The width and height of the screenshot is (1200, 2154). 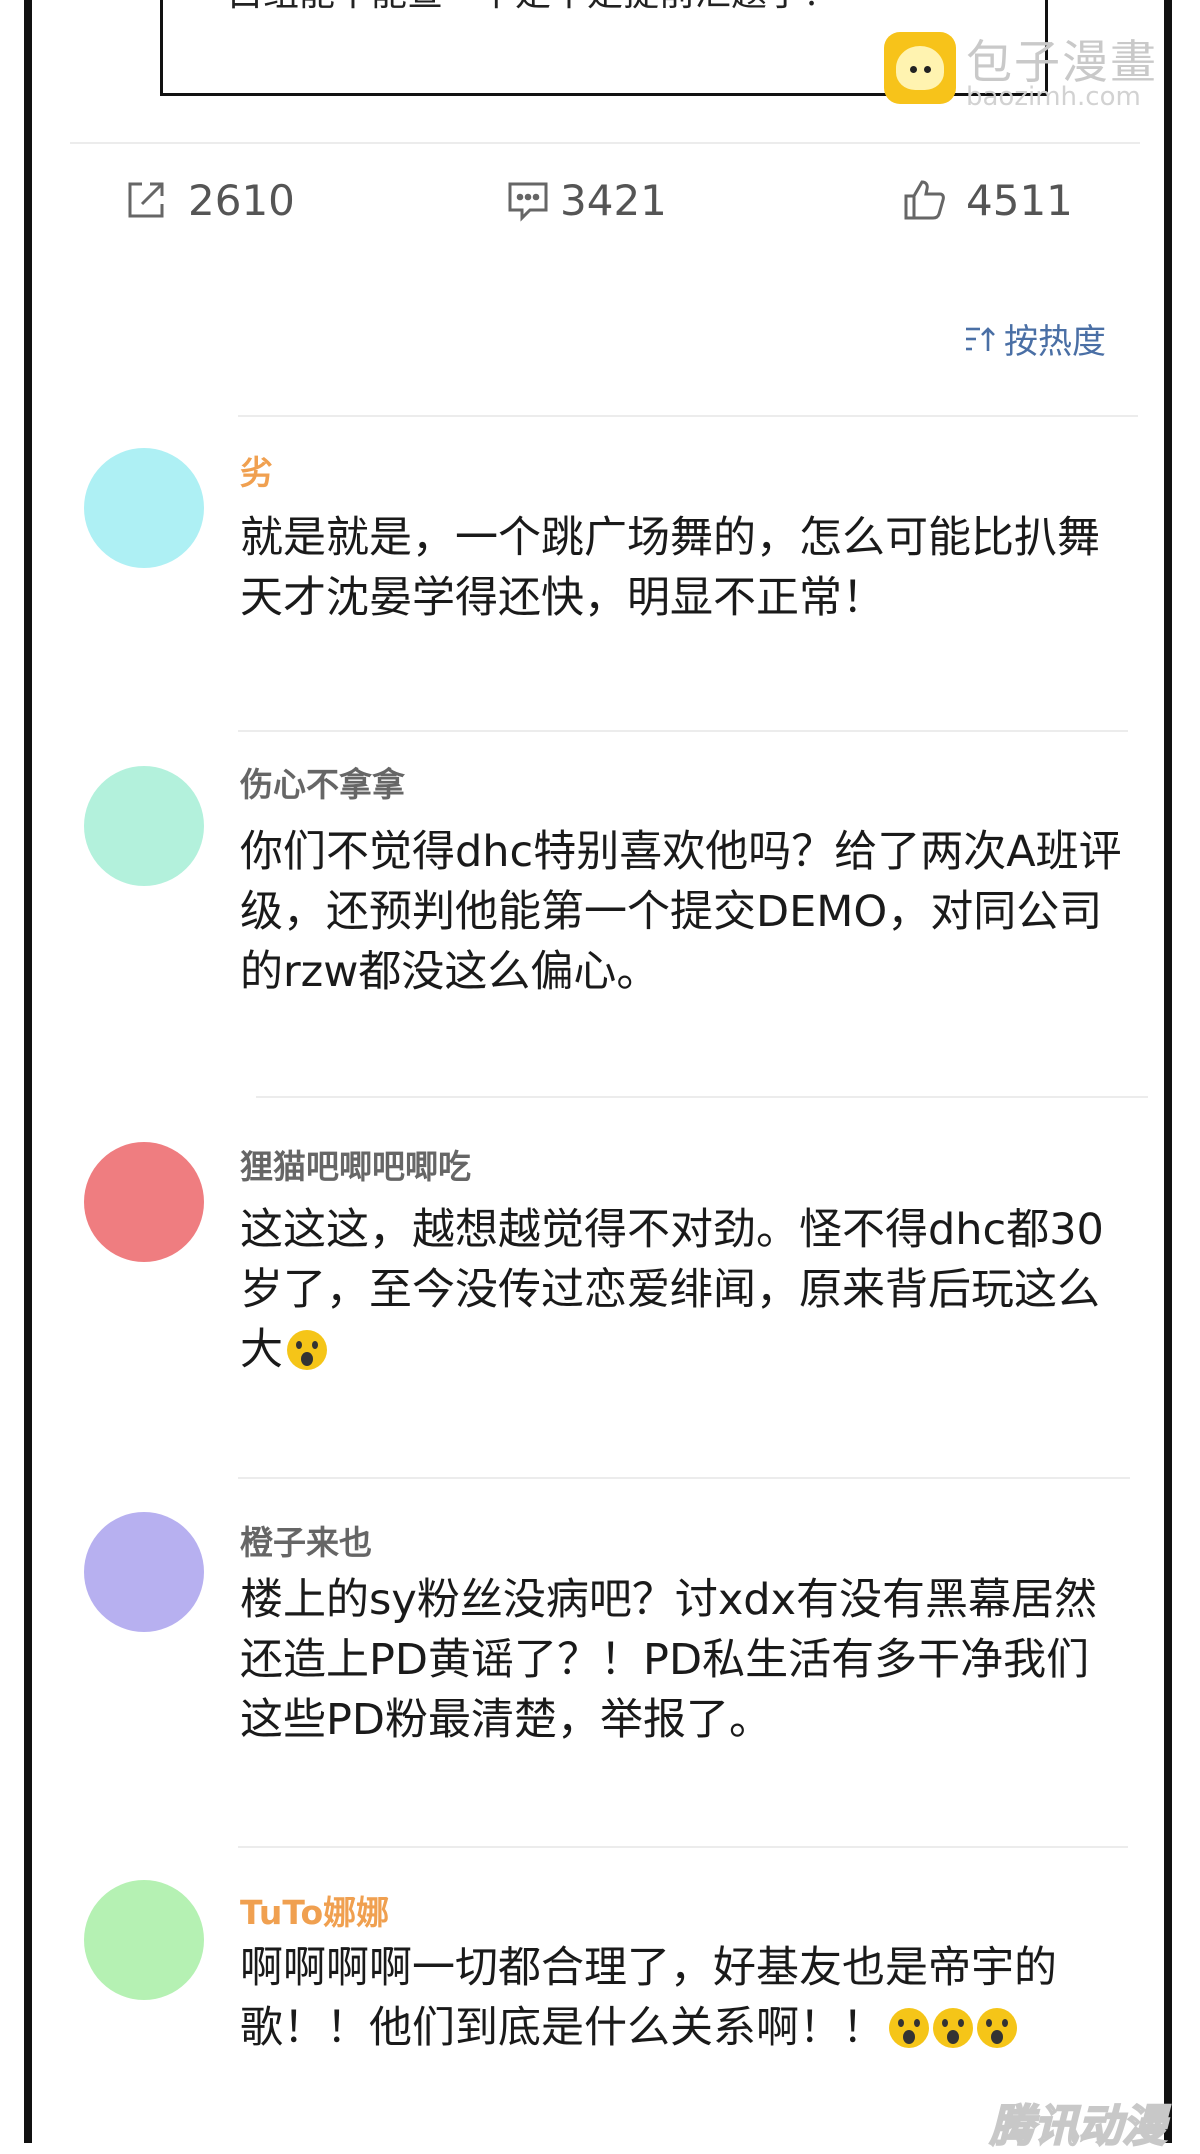 I want to click on comment-text: 就是就是，一个跳广场舞的，怎么可能比扒舞天才沈晏学得还快，明显不正常！, so click(x=670, y=568).